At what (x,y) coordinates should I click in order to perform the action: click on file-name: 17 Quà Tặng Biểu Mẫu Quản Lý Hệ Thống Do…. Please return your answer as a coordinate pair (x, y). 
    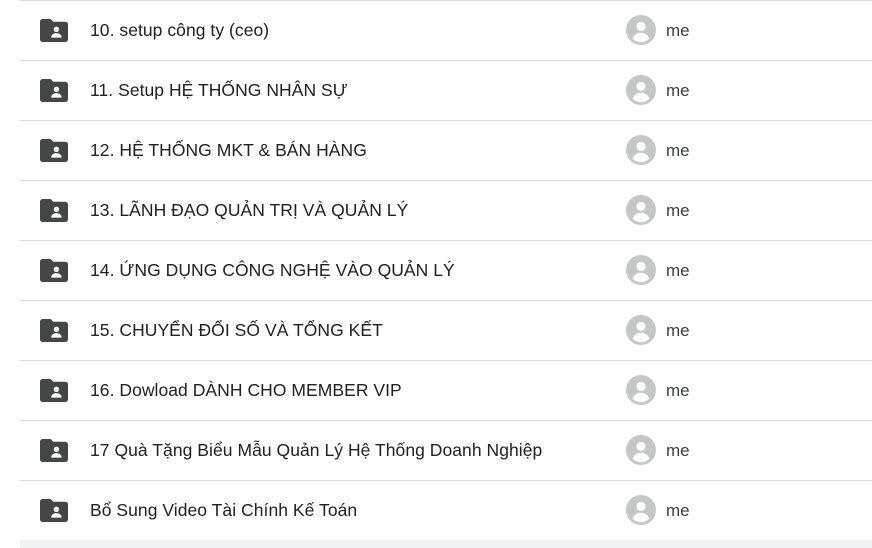
    Looking at the image, I should click on (316, 450).